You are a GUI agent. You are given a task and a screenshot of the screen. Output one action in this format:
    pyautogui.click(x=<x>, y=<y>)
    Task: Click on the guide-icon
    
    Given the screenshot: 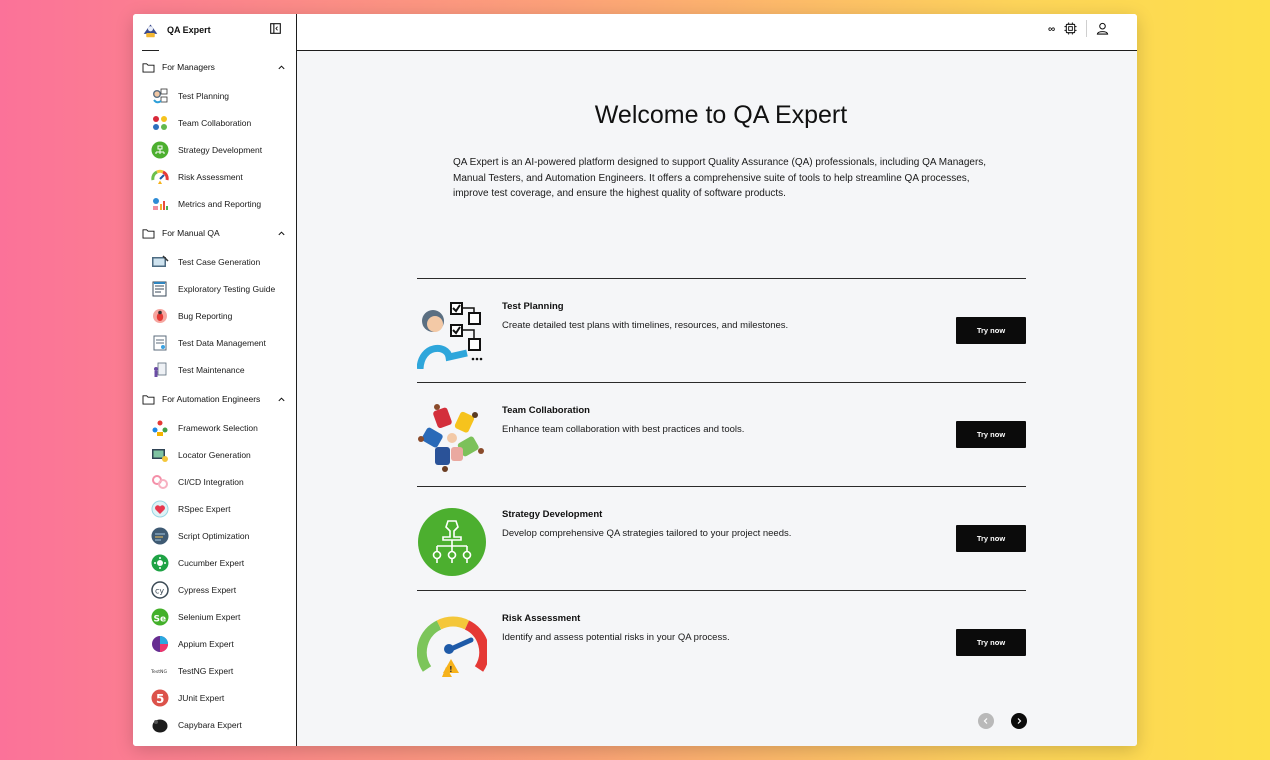 What is the action you would take?
    pyautogui.click(x=159, y=289)
    